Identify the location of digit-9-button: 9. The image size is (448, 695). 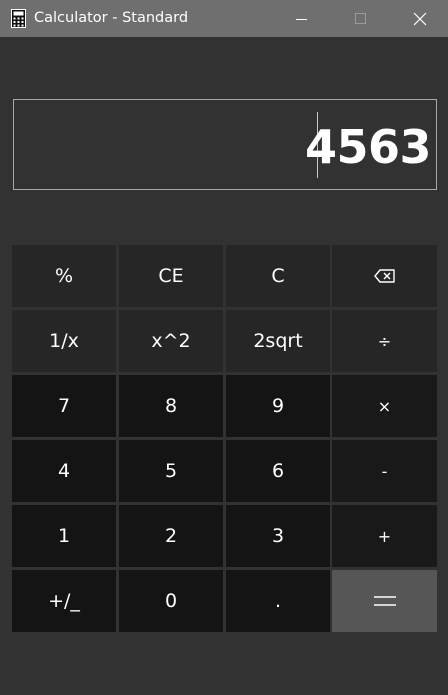
(278, 406).